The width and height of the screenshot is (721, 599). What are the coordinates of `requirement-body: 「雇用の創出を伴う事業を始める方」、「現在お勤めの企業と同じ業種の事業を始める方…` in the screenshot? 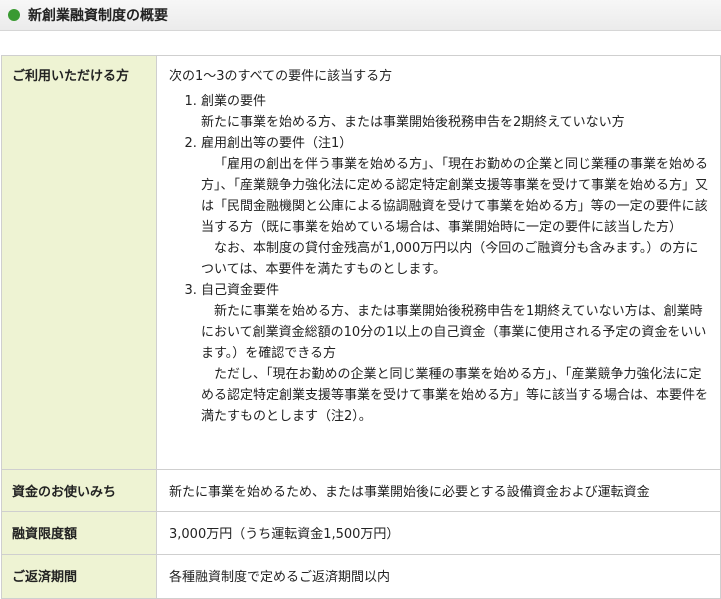 It's located at (455, 196).